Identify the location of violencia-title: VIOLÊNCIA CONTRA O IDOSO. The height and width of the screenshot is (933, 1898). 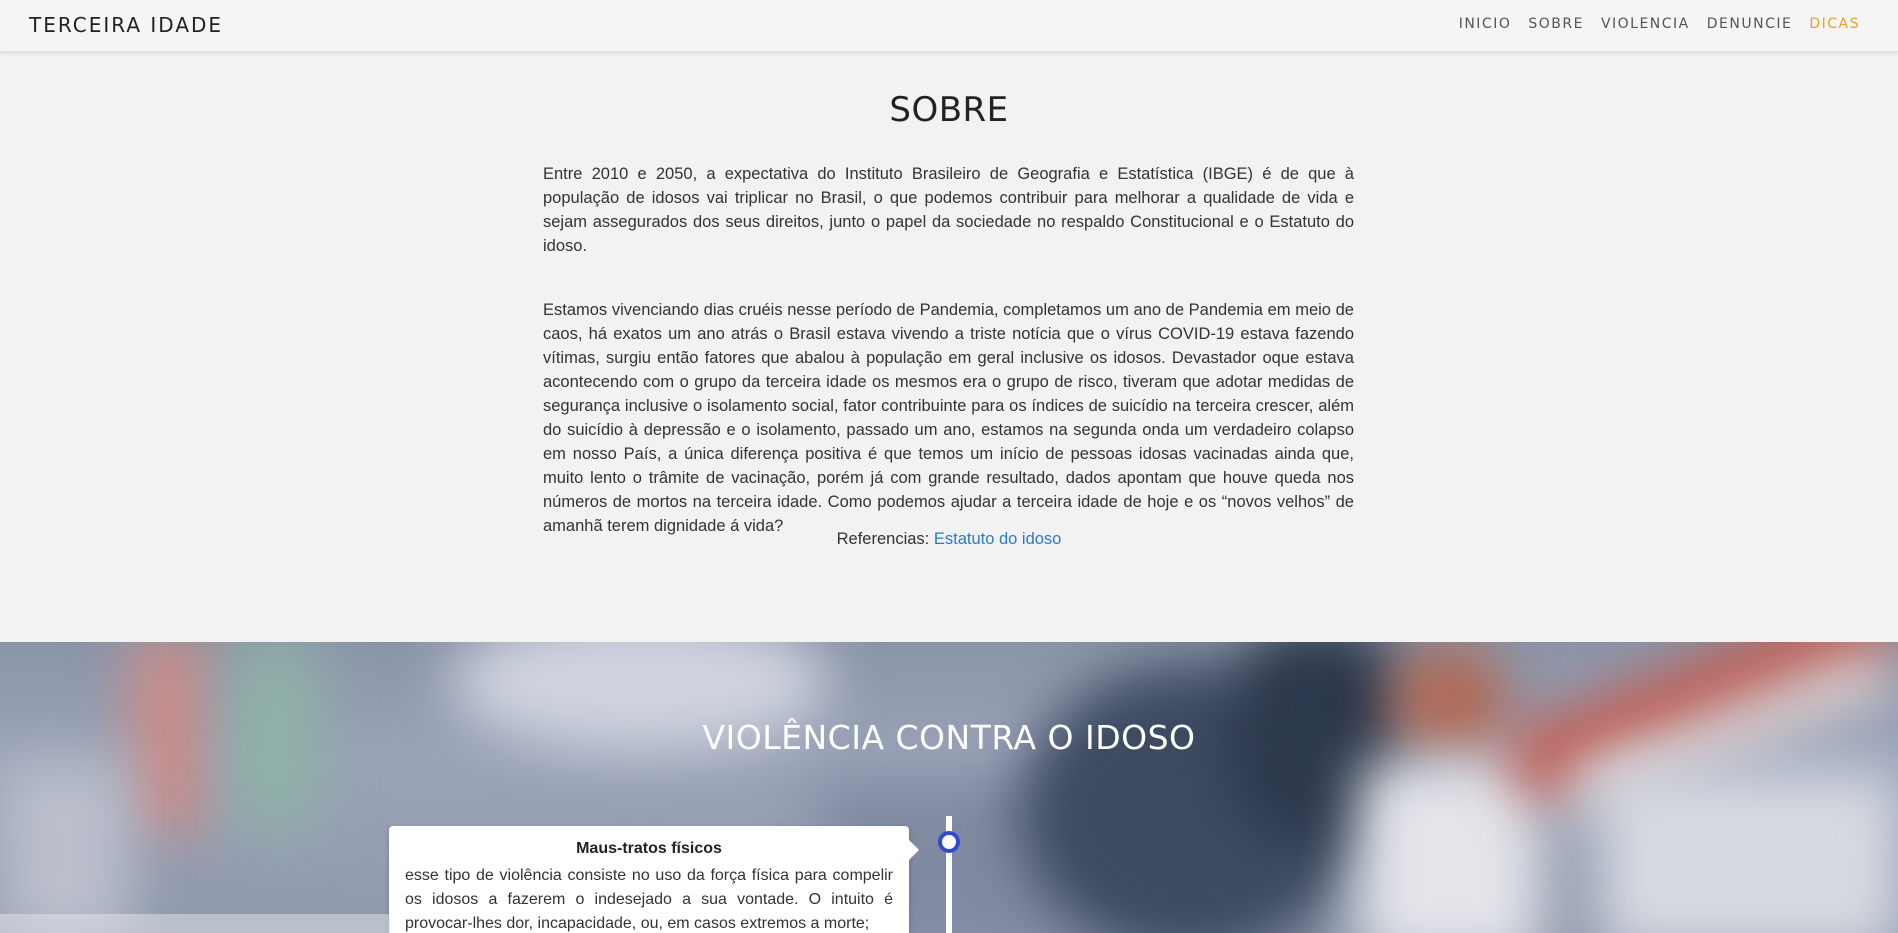
(949, 737).